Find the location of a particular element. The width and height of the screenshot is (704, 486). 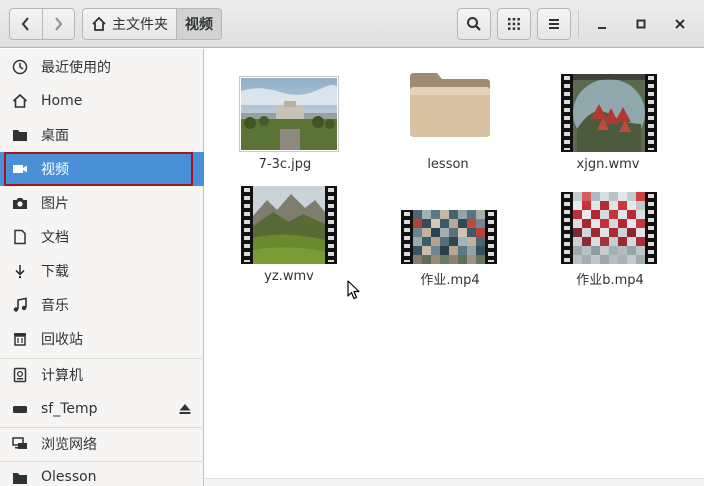

sidebar-item-label: 计算机 is located at coordinates (62, 376).